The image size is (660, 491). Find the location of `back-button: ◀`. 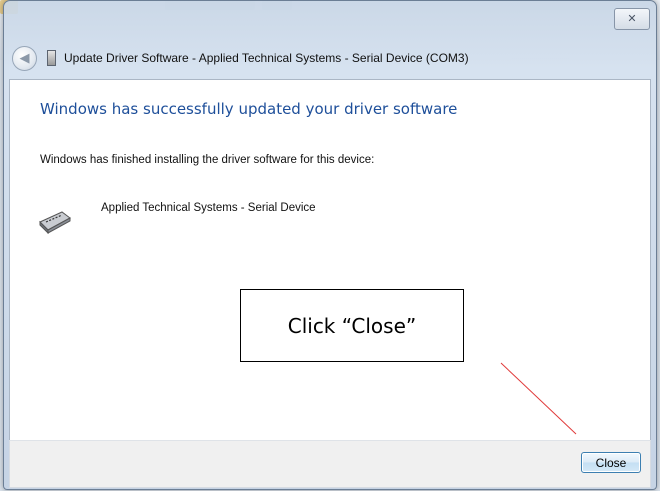

back-button: ◀ is located at coordinates (24, 58).